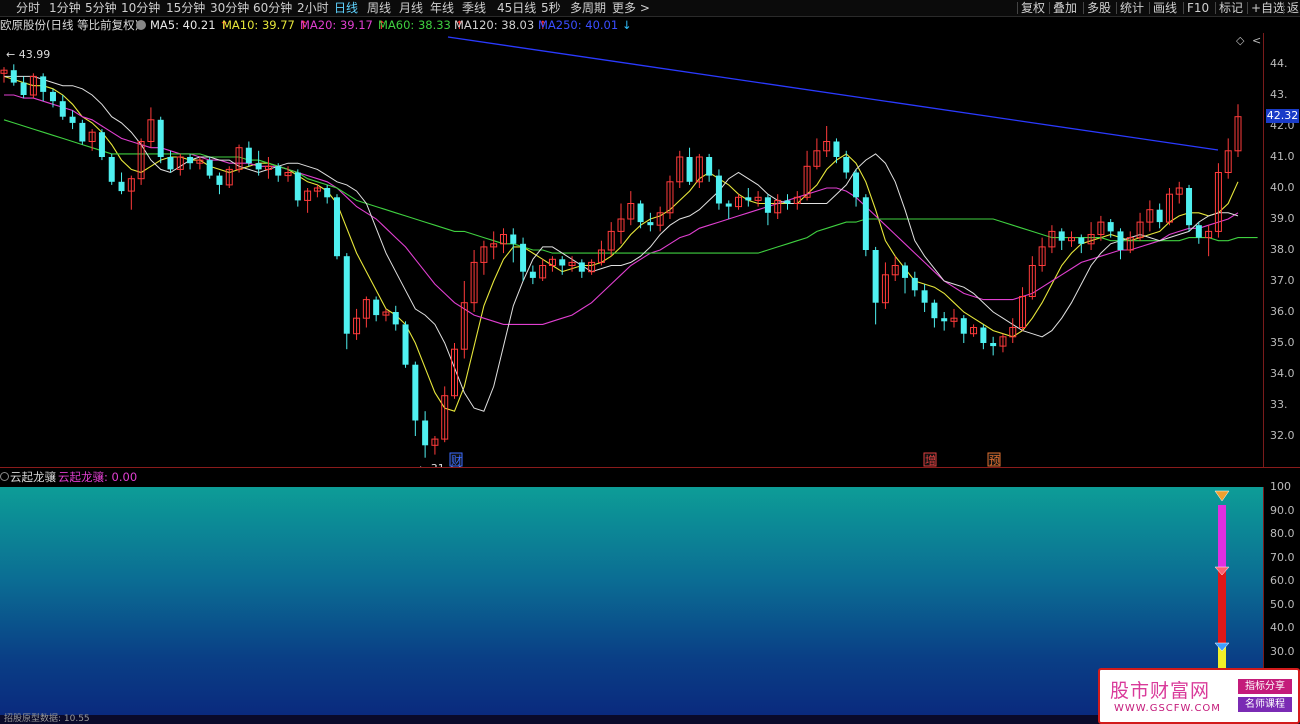  I want to click on diamond-icon: ◇, so click(1240, 40).